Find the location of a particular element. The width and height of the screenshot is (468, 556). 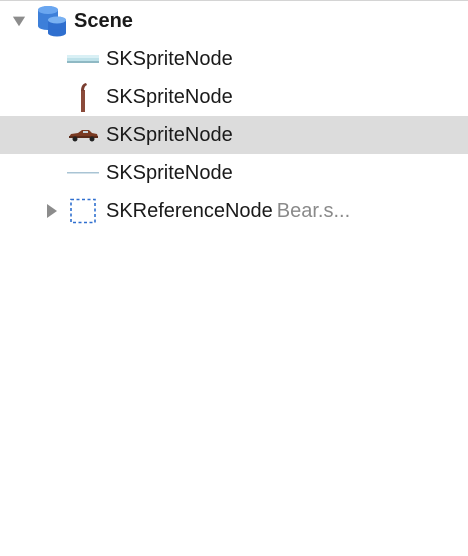

scene-label: Scene is located at coordinates (103, 21).